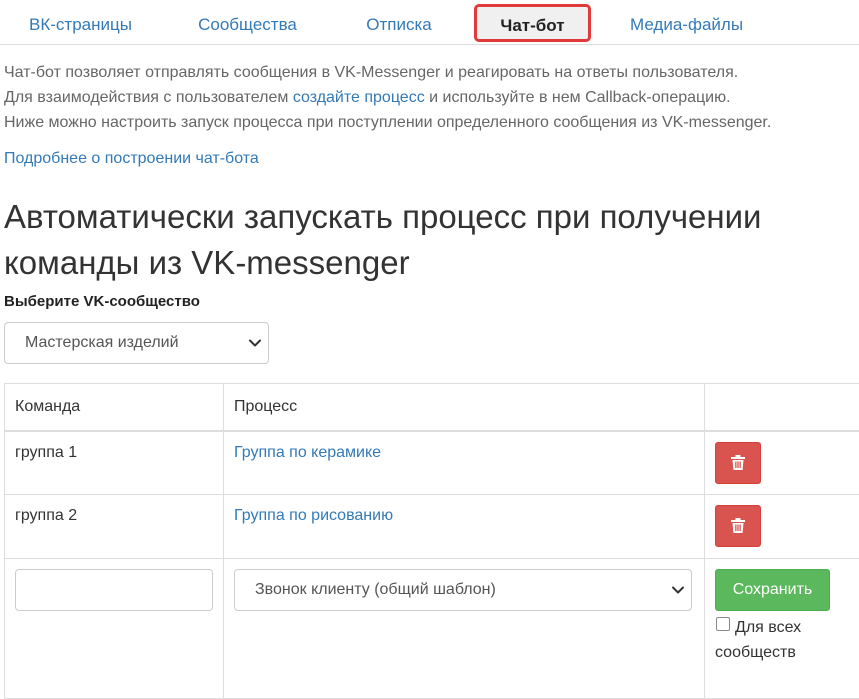  What do you see at coordinates (431, 263) in the screenshot?
I see `page-title-line-2: команды из VK-messenger` at bounding box center [431, 263].